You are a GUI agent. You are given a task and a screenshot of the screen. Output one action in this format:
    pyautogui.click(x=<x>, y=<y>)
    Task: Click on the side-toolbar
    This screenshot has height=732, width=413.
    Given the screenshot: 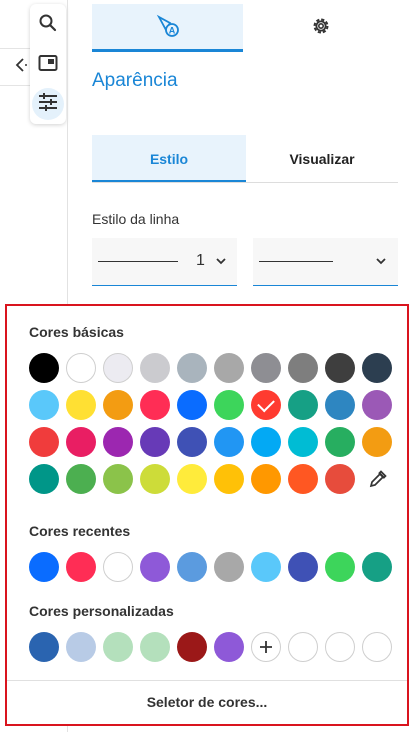 What is the action you would take?
    pyautogui.click(x=48, y=64)
    